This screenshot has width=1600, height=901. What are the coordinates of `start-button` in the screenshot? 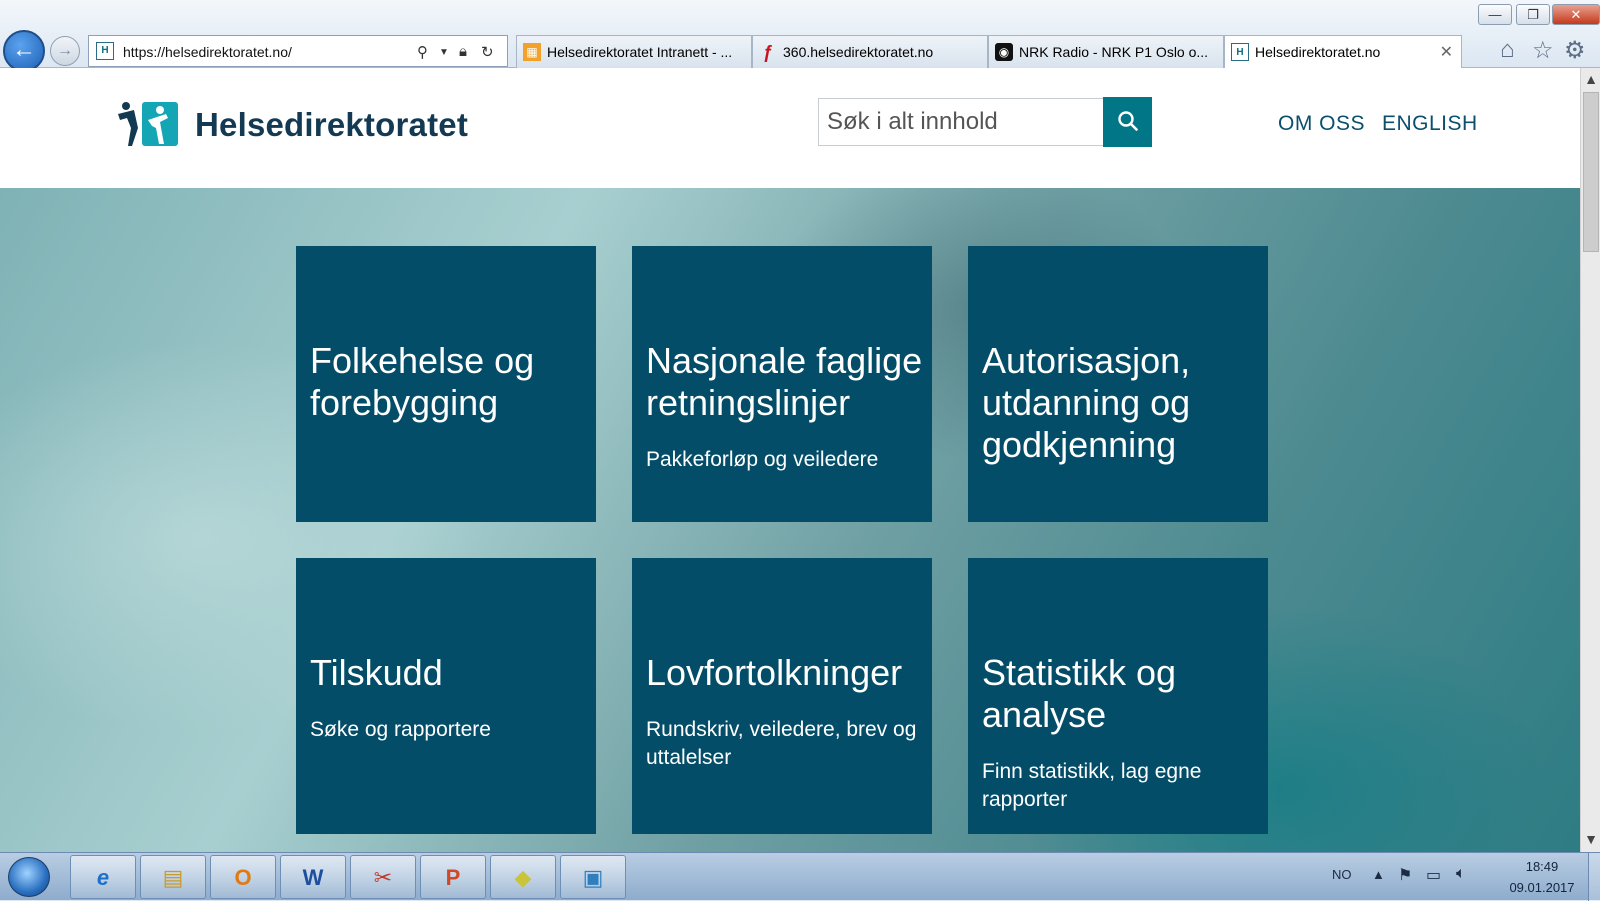 It's located at (29, 877).